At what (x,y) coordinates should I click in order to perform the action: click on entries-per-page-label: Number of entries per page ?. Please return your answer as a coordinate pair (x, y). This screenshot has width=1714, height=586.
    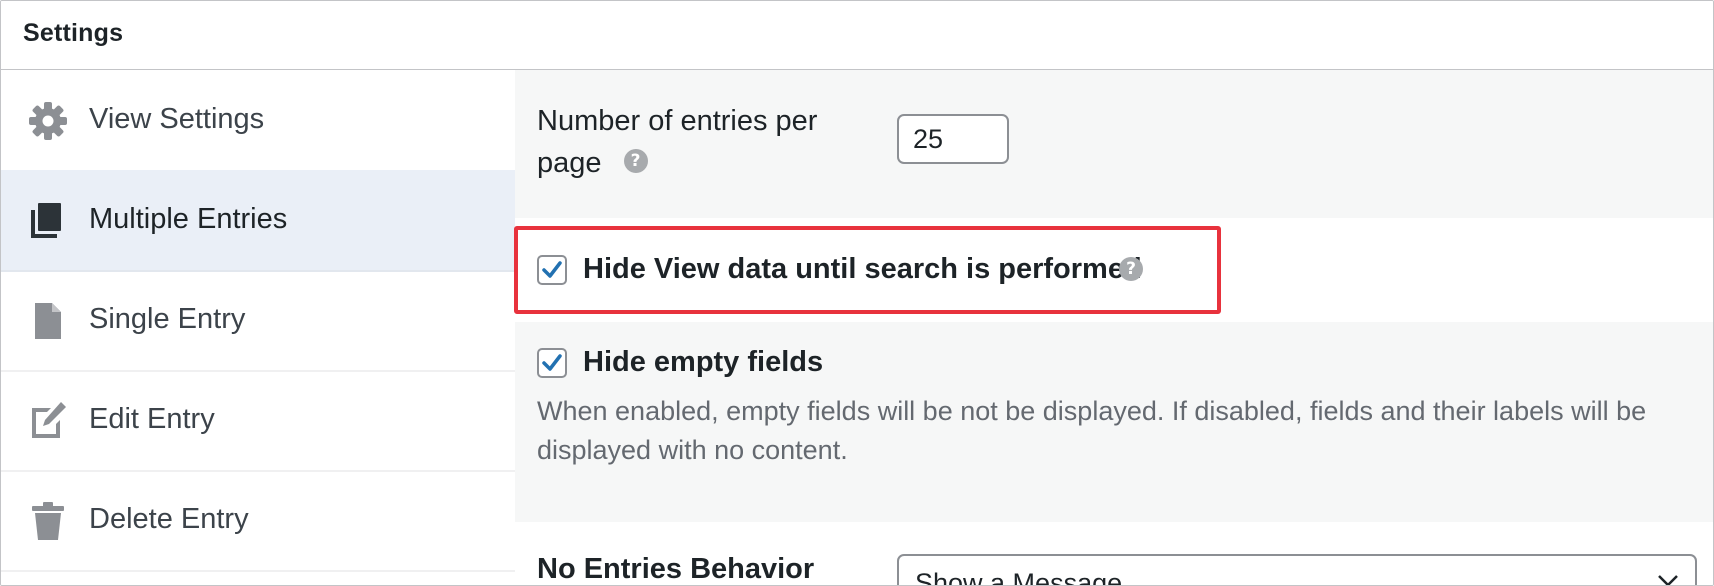
    Looking at the image, I should click on (677, 142).